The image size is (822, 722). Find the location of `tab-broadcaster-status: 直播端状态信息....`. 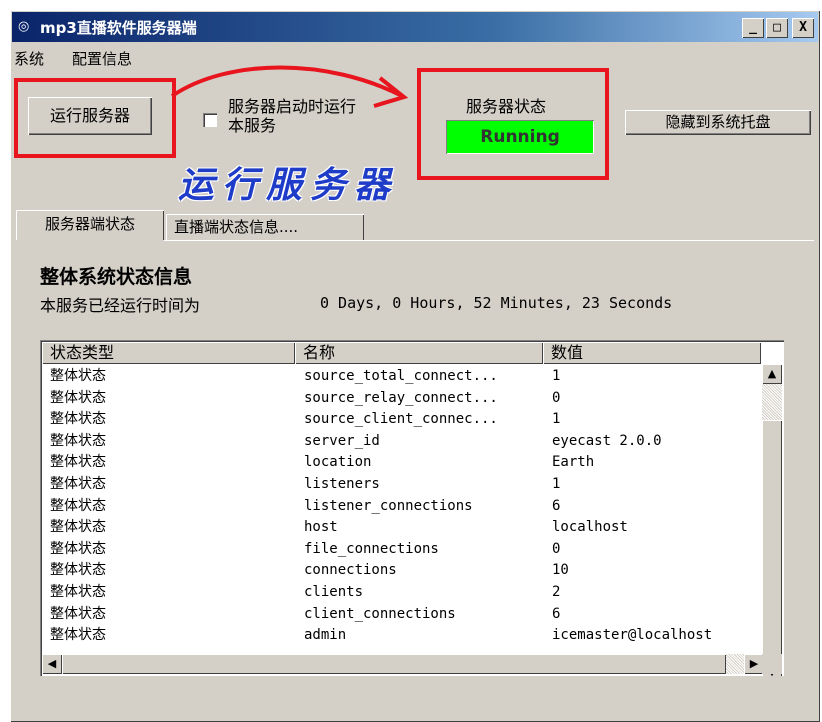

tab-broadcaster-status: 直播端状态信息.... is located at coordinates (265, 227).